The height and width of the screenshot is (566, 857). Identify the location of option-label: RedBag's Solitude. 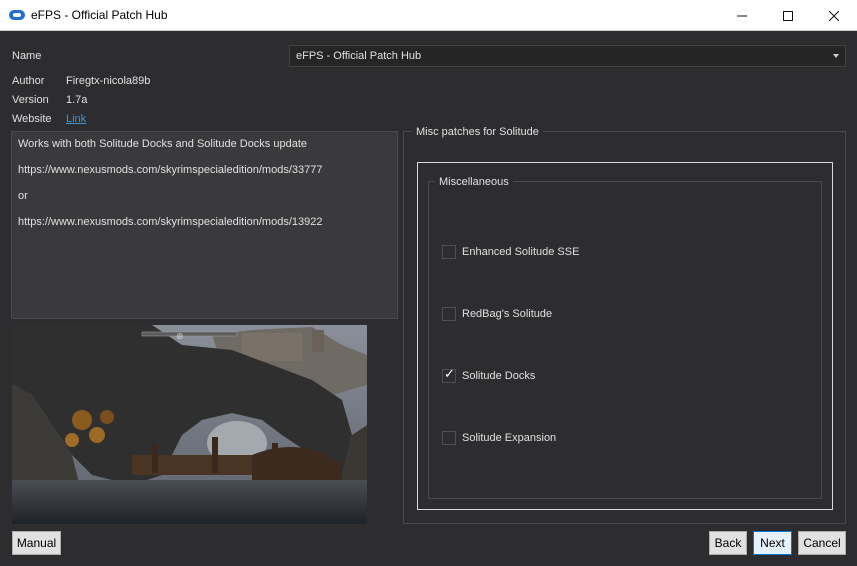
(507, 314).